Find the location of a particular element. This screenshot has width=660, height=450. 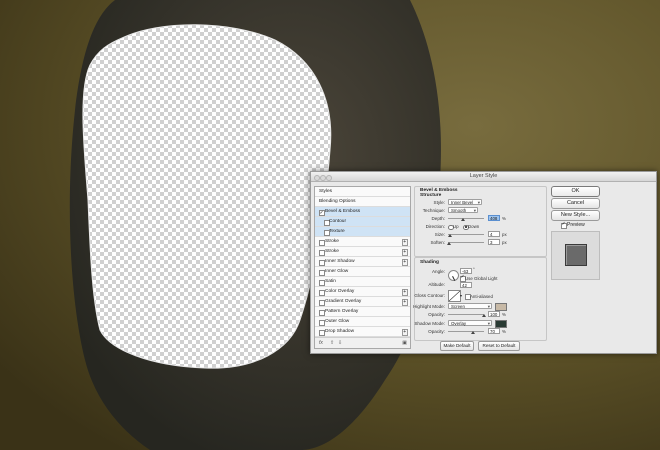

styles-list-item: Outer Glow is located at coordinates (362, 322).